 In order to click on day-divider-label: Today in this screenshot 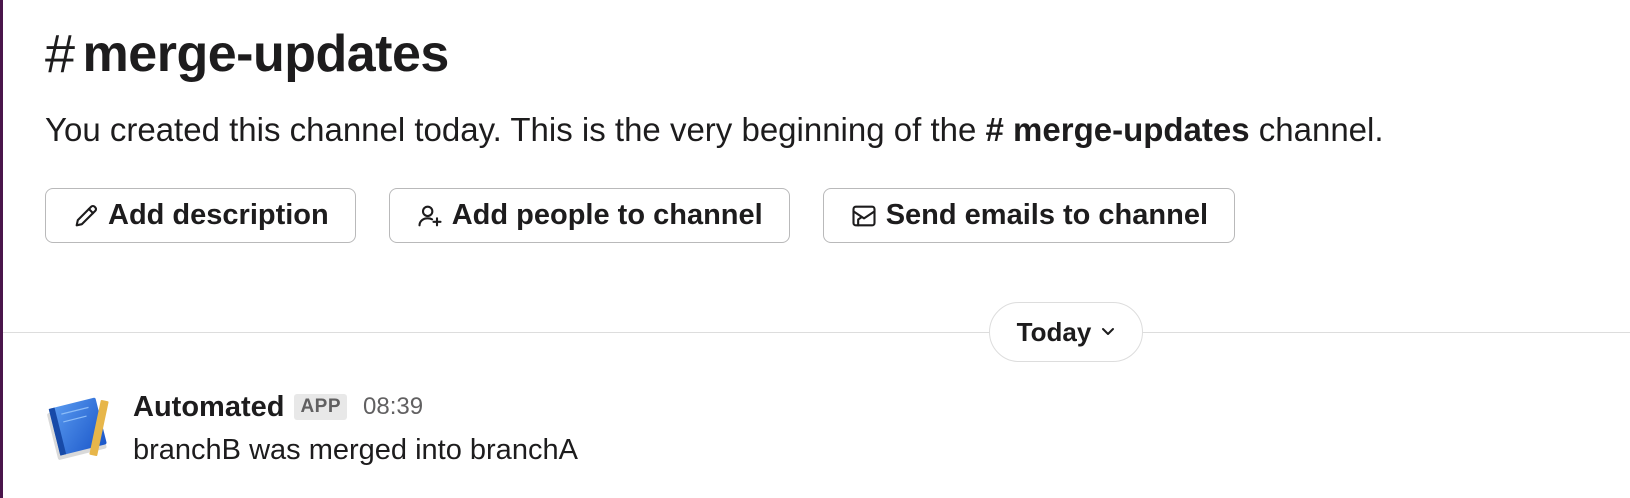, I will do `click(1054, 331)`.